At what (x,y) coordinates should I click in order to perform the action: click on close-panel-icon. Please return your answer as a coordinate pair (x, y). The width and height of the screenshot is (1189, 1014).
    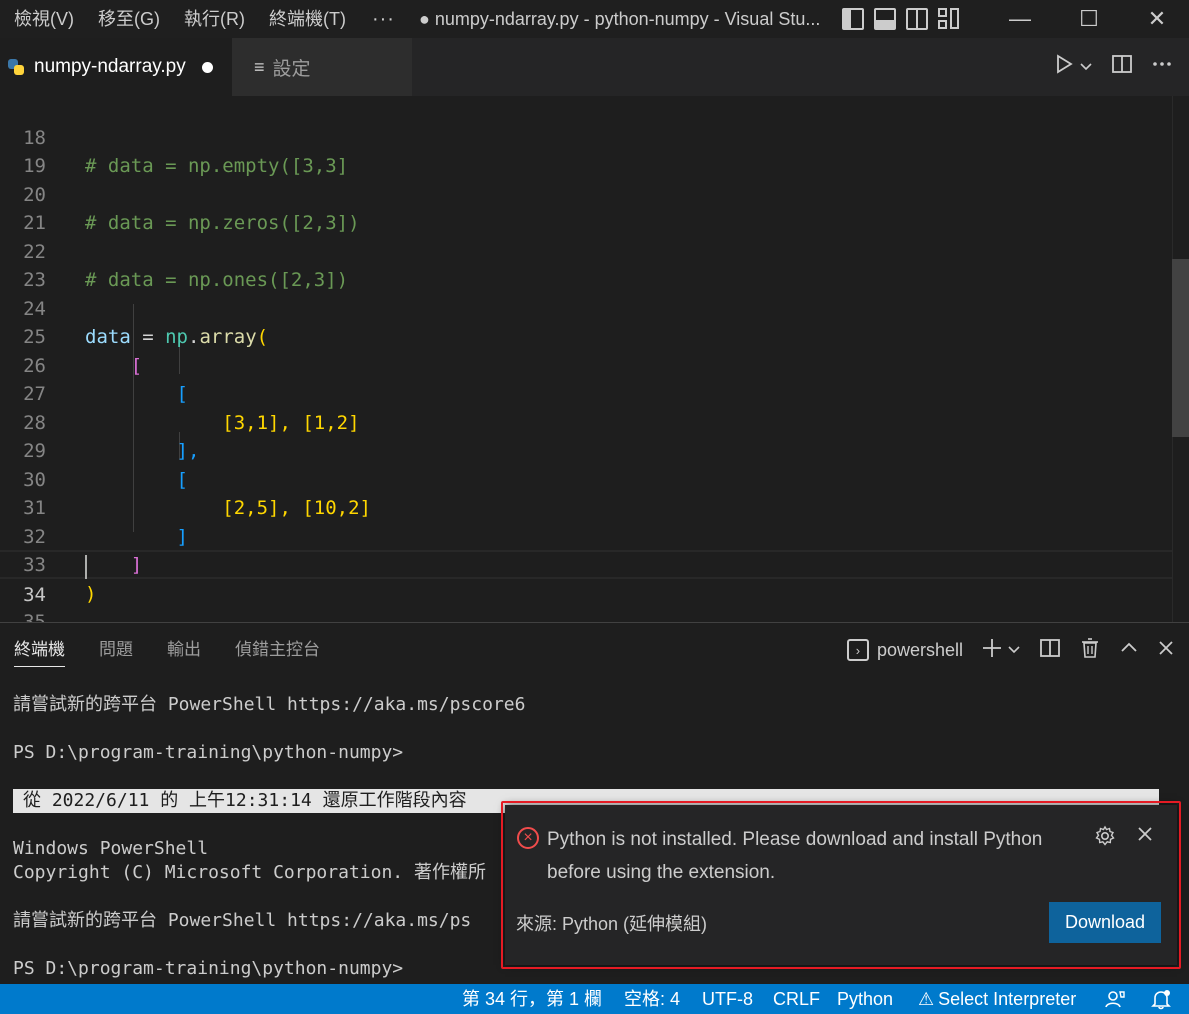
    Looking at the image, I should click on (1166, 650).